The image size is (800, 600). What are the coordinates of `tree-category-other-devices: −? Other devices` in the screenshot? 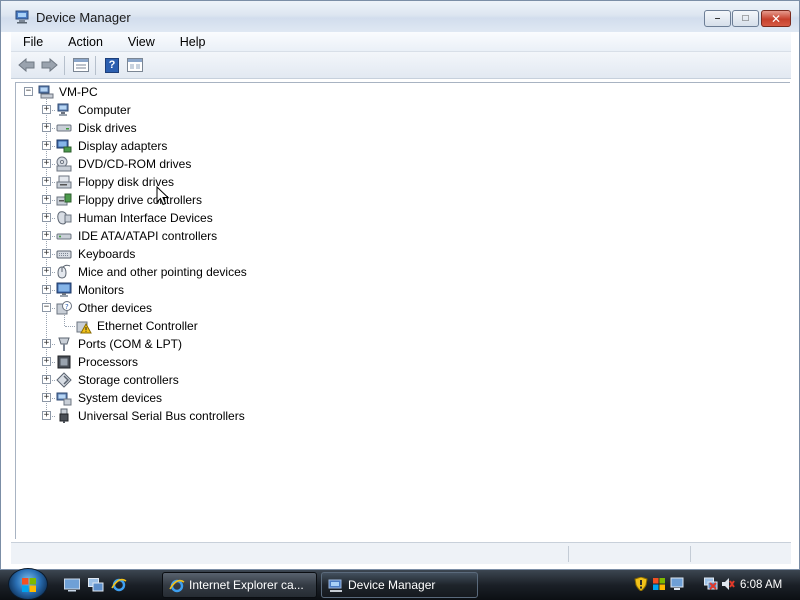 It's located at (216, 308).